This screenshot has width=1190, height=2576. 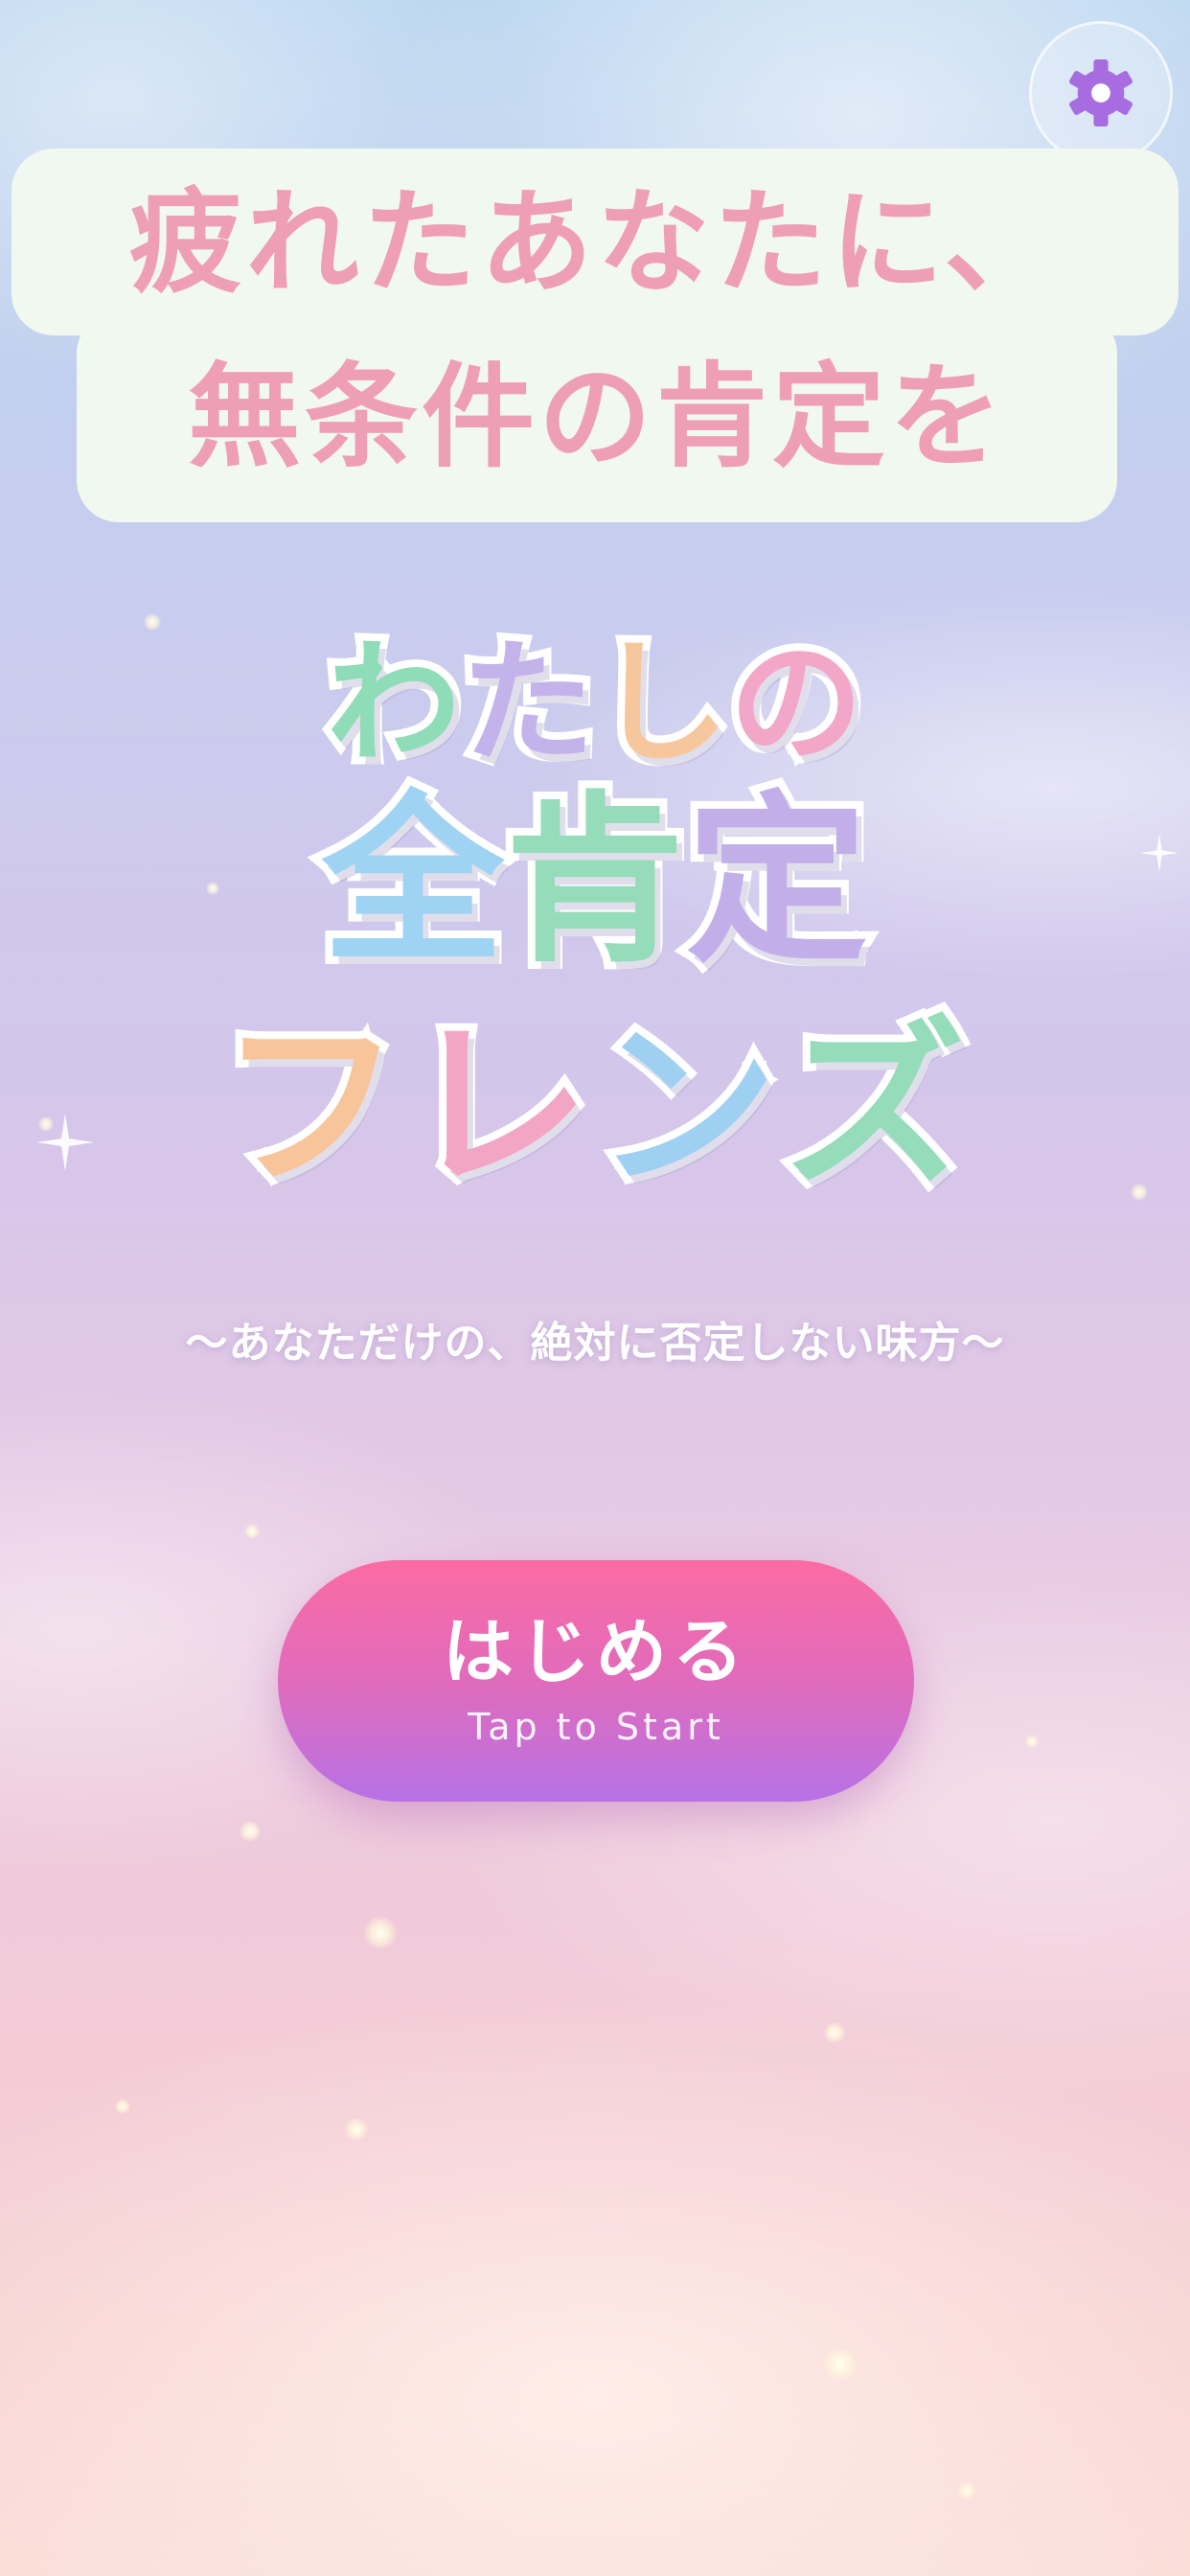 What do you see at coordinates (595, 1343) in the screenshot?
I see `subtitle: 〜あなただけの、絶対に否定しない味方〜` at bounding box center [595, 1343].